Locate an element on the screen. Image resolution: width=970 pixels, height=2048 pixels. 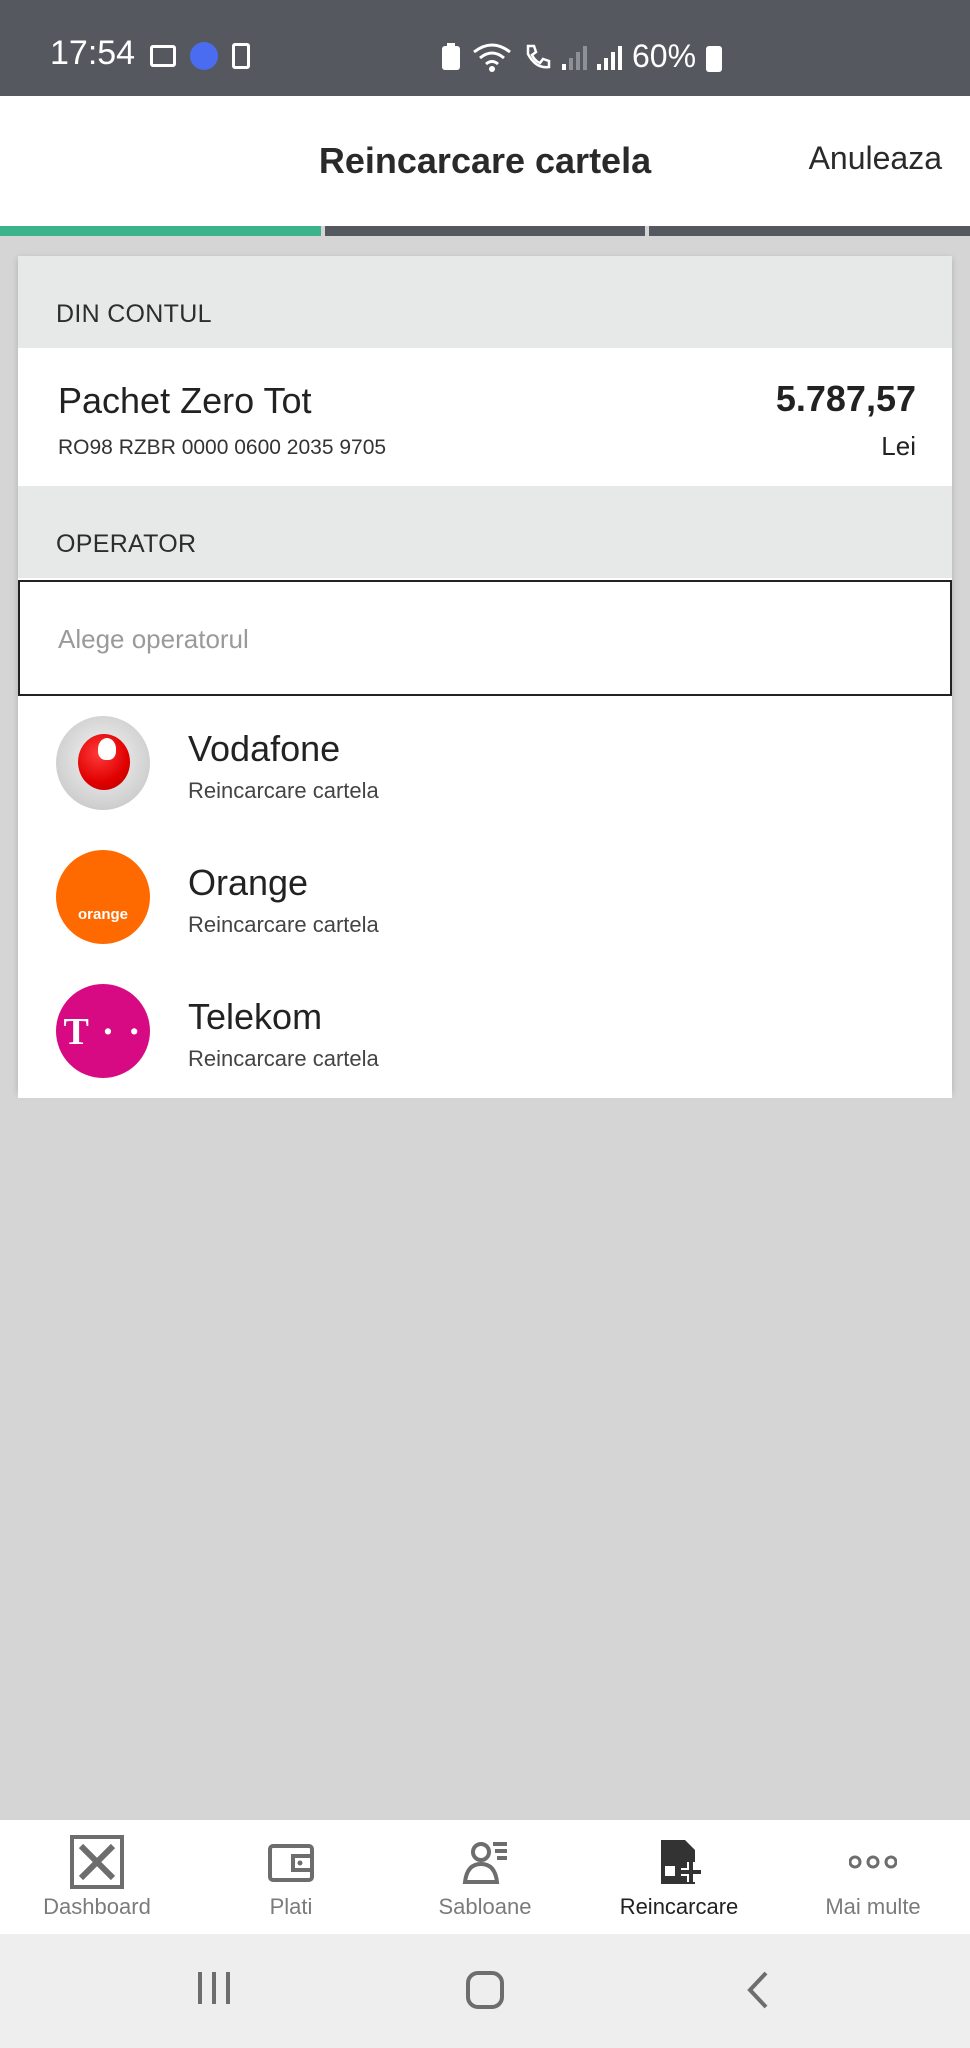
nav-reincarcare: Reincarcare is located at coordinates (679, 1877).